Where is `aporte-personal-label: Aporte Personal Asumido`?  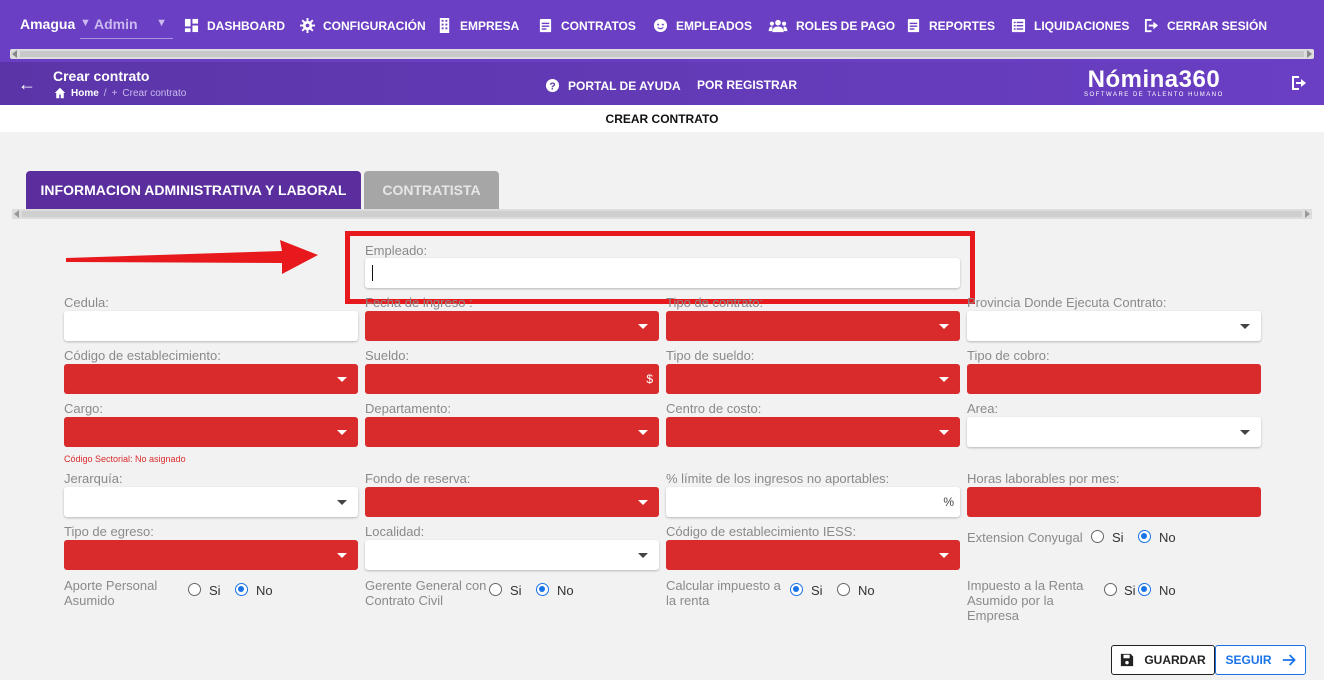 aporte-personal-label: Aporte Personal Asumido is located at coordinates (111, 593).